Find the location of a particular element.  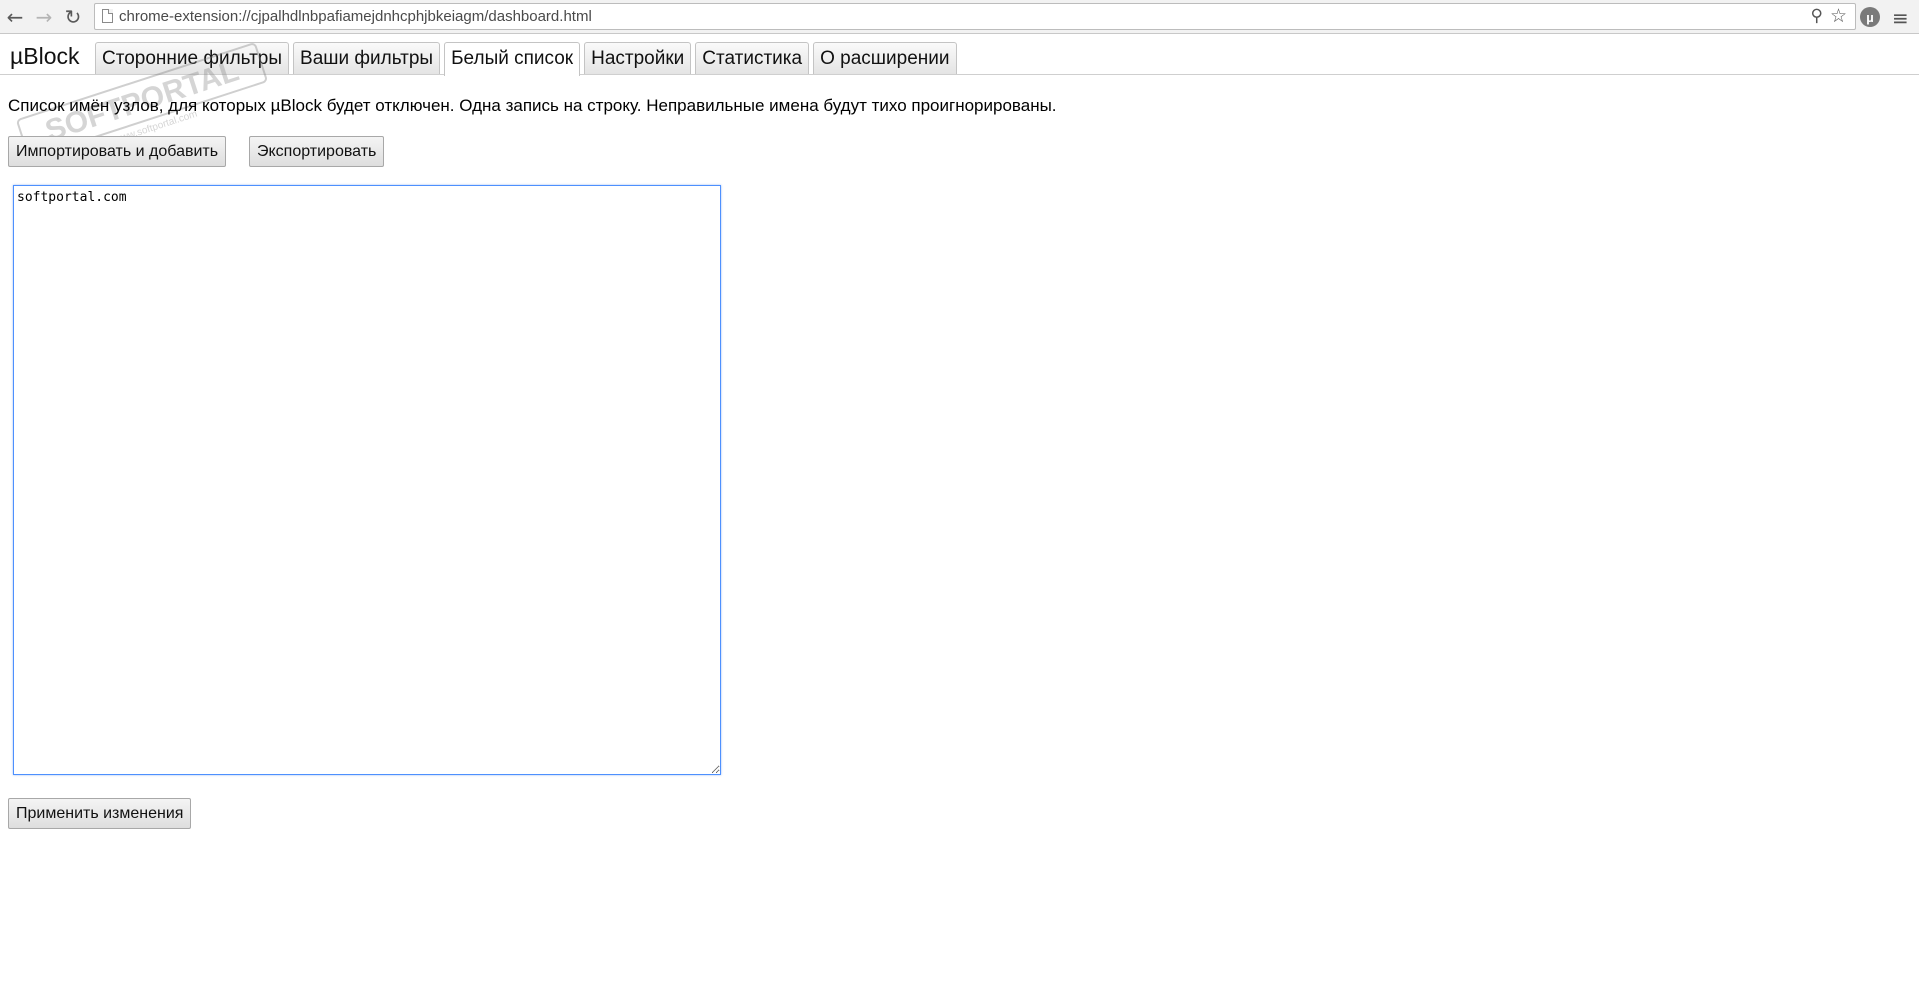

tab-my-filters: Ваши фильтры is located at coordinates (367, 58).